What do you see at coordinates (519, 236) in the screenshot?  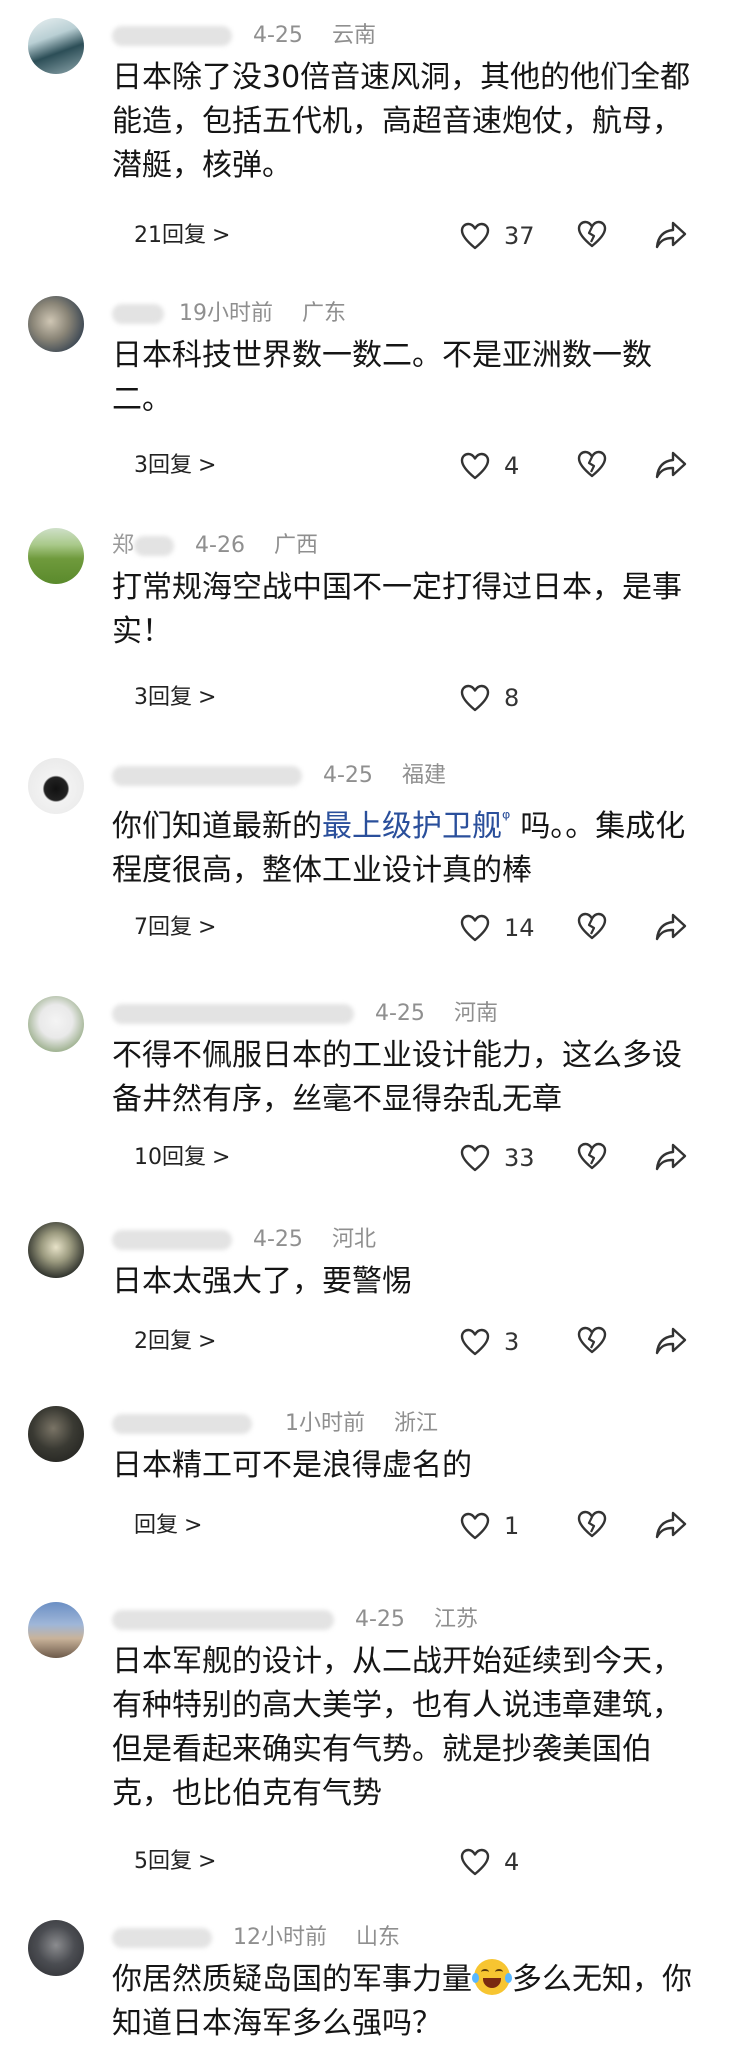 I see `like-count: 37` at bounding box center [519, 236].